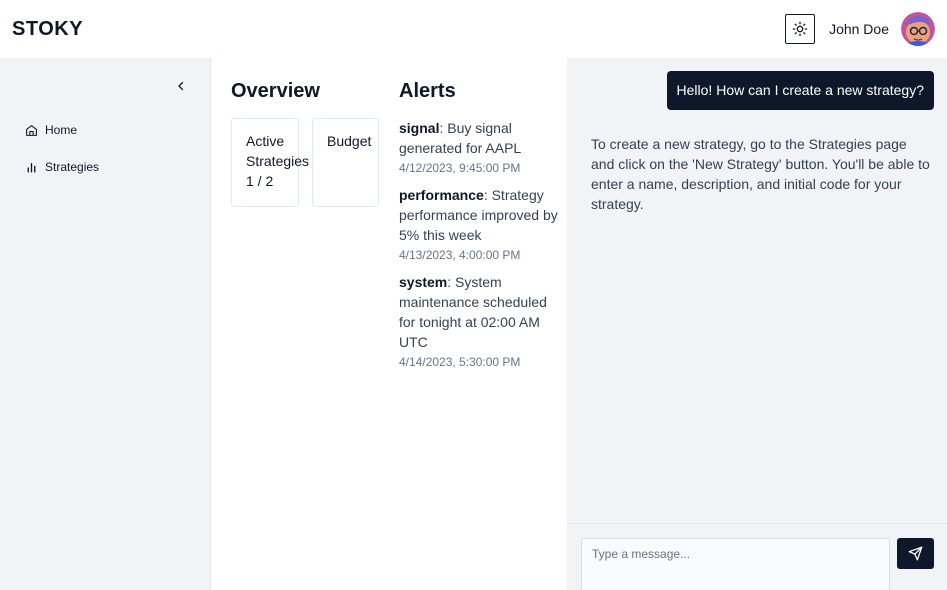  What do you see at coordinates (473, 29) in the screenshot?
I see `top-header: STOKY John Doe` at bounding box center [473, 29].